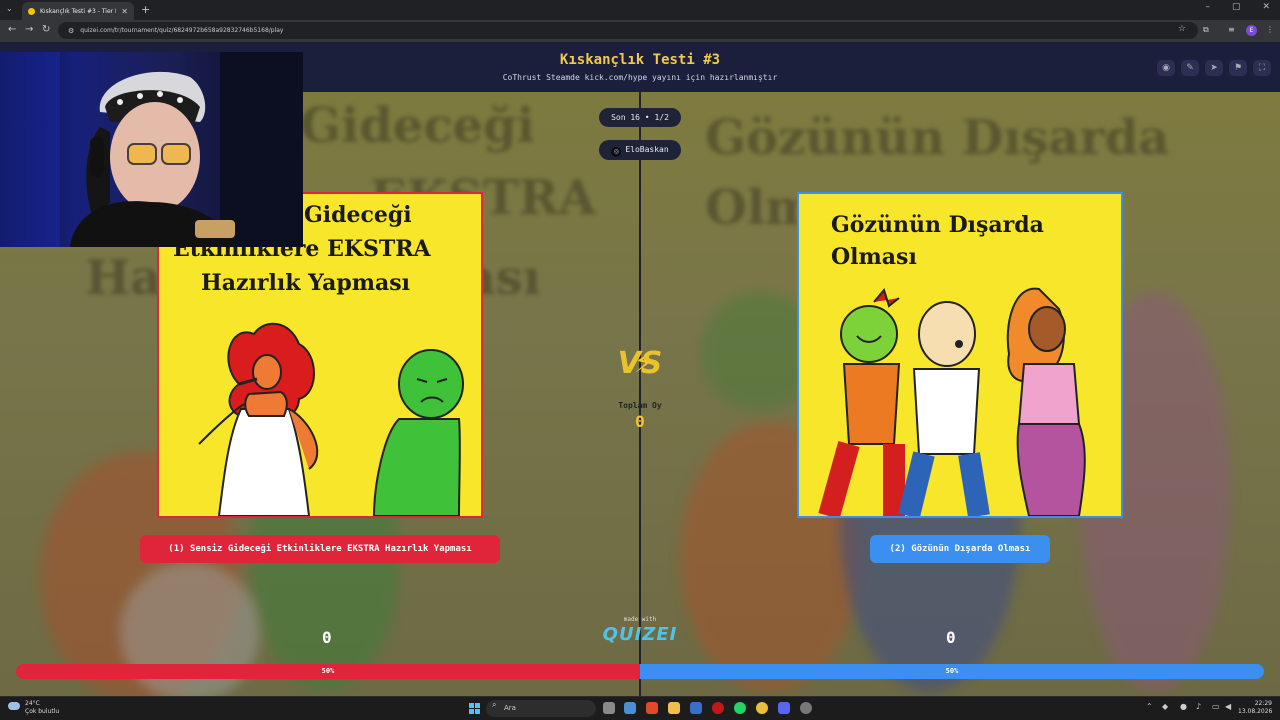  What do you see at coordinates (1183, 706) in the screenshot?
I see `tray-app-icon: ●` at bounding box center [1183, 706].